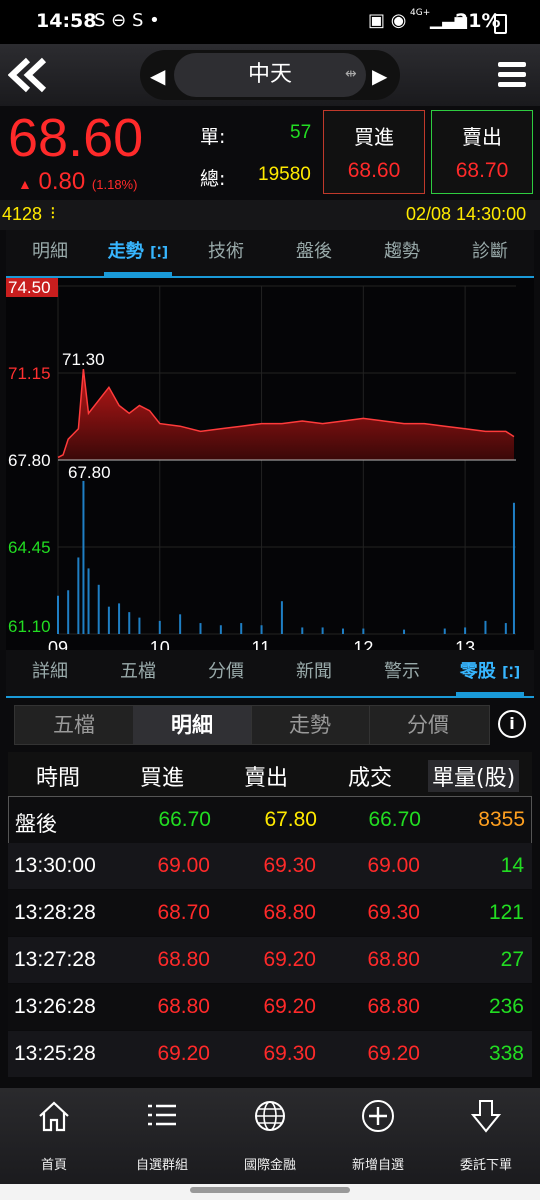 This screenshot has height=1200, width=540. I want to click on up-triangle-icon: ▲, so click(25, 184).